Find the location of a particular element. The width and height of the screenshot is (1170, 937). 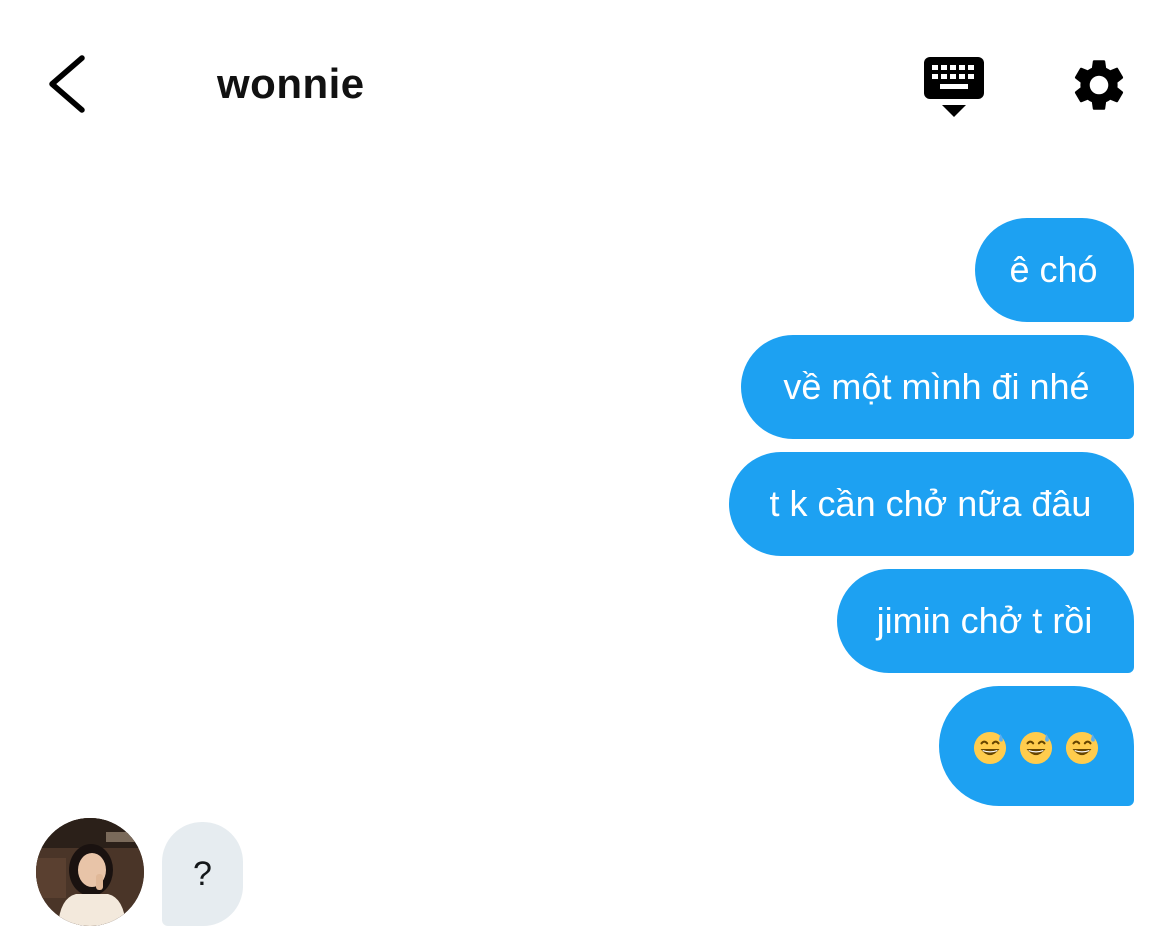

emoji-row is located at coordinates (1036, 748).